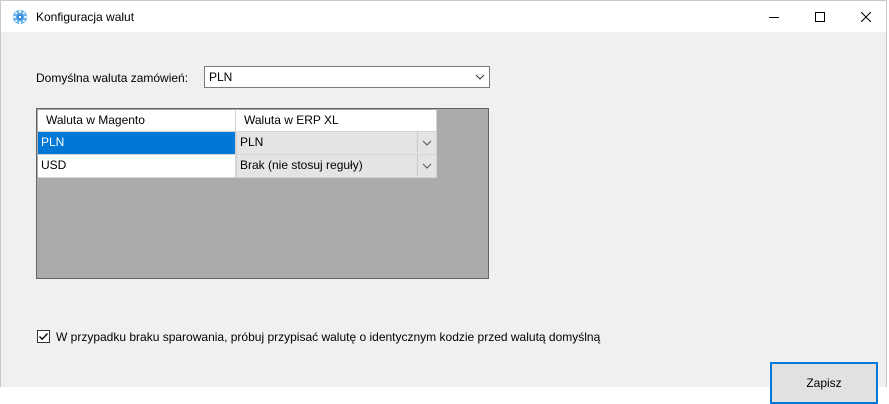  I want to click on erp-currency-value: Brak (nie stosuj reguły), so click(301, 165).